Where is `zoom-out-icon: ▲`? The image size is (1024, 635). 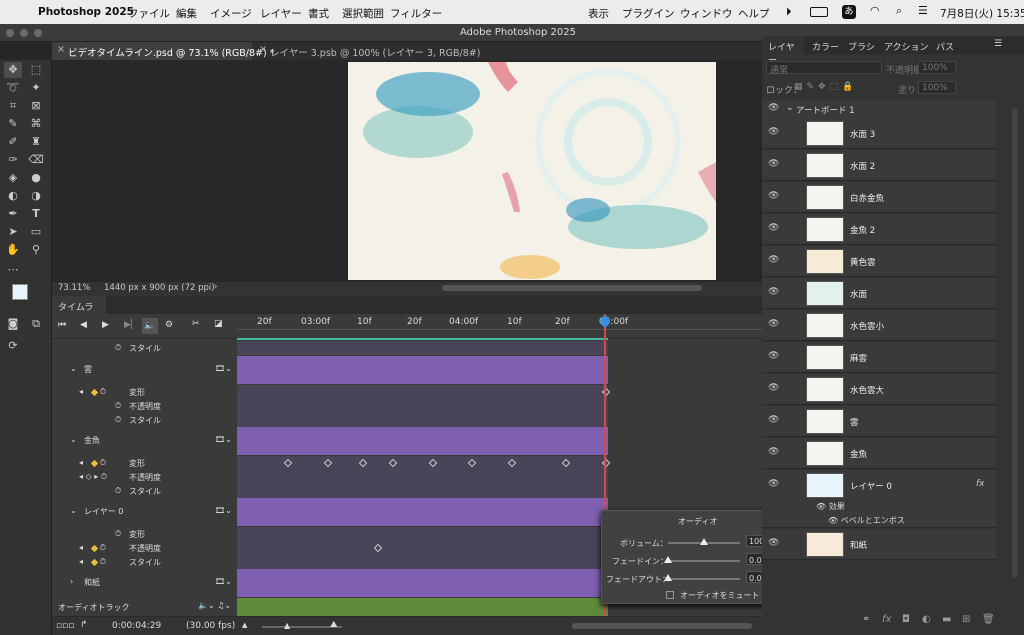 zoom-out-icon: ▲ is located at coordinates (244, 625).